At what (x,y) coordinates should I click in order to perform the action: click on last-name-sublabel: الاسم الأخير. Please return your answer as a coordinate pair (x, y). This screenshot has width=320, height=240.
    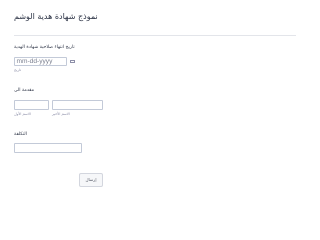
    Looking at the image, I should click on (61, 114).